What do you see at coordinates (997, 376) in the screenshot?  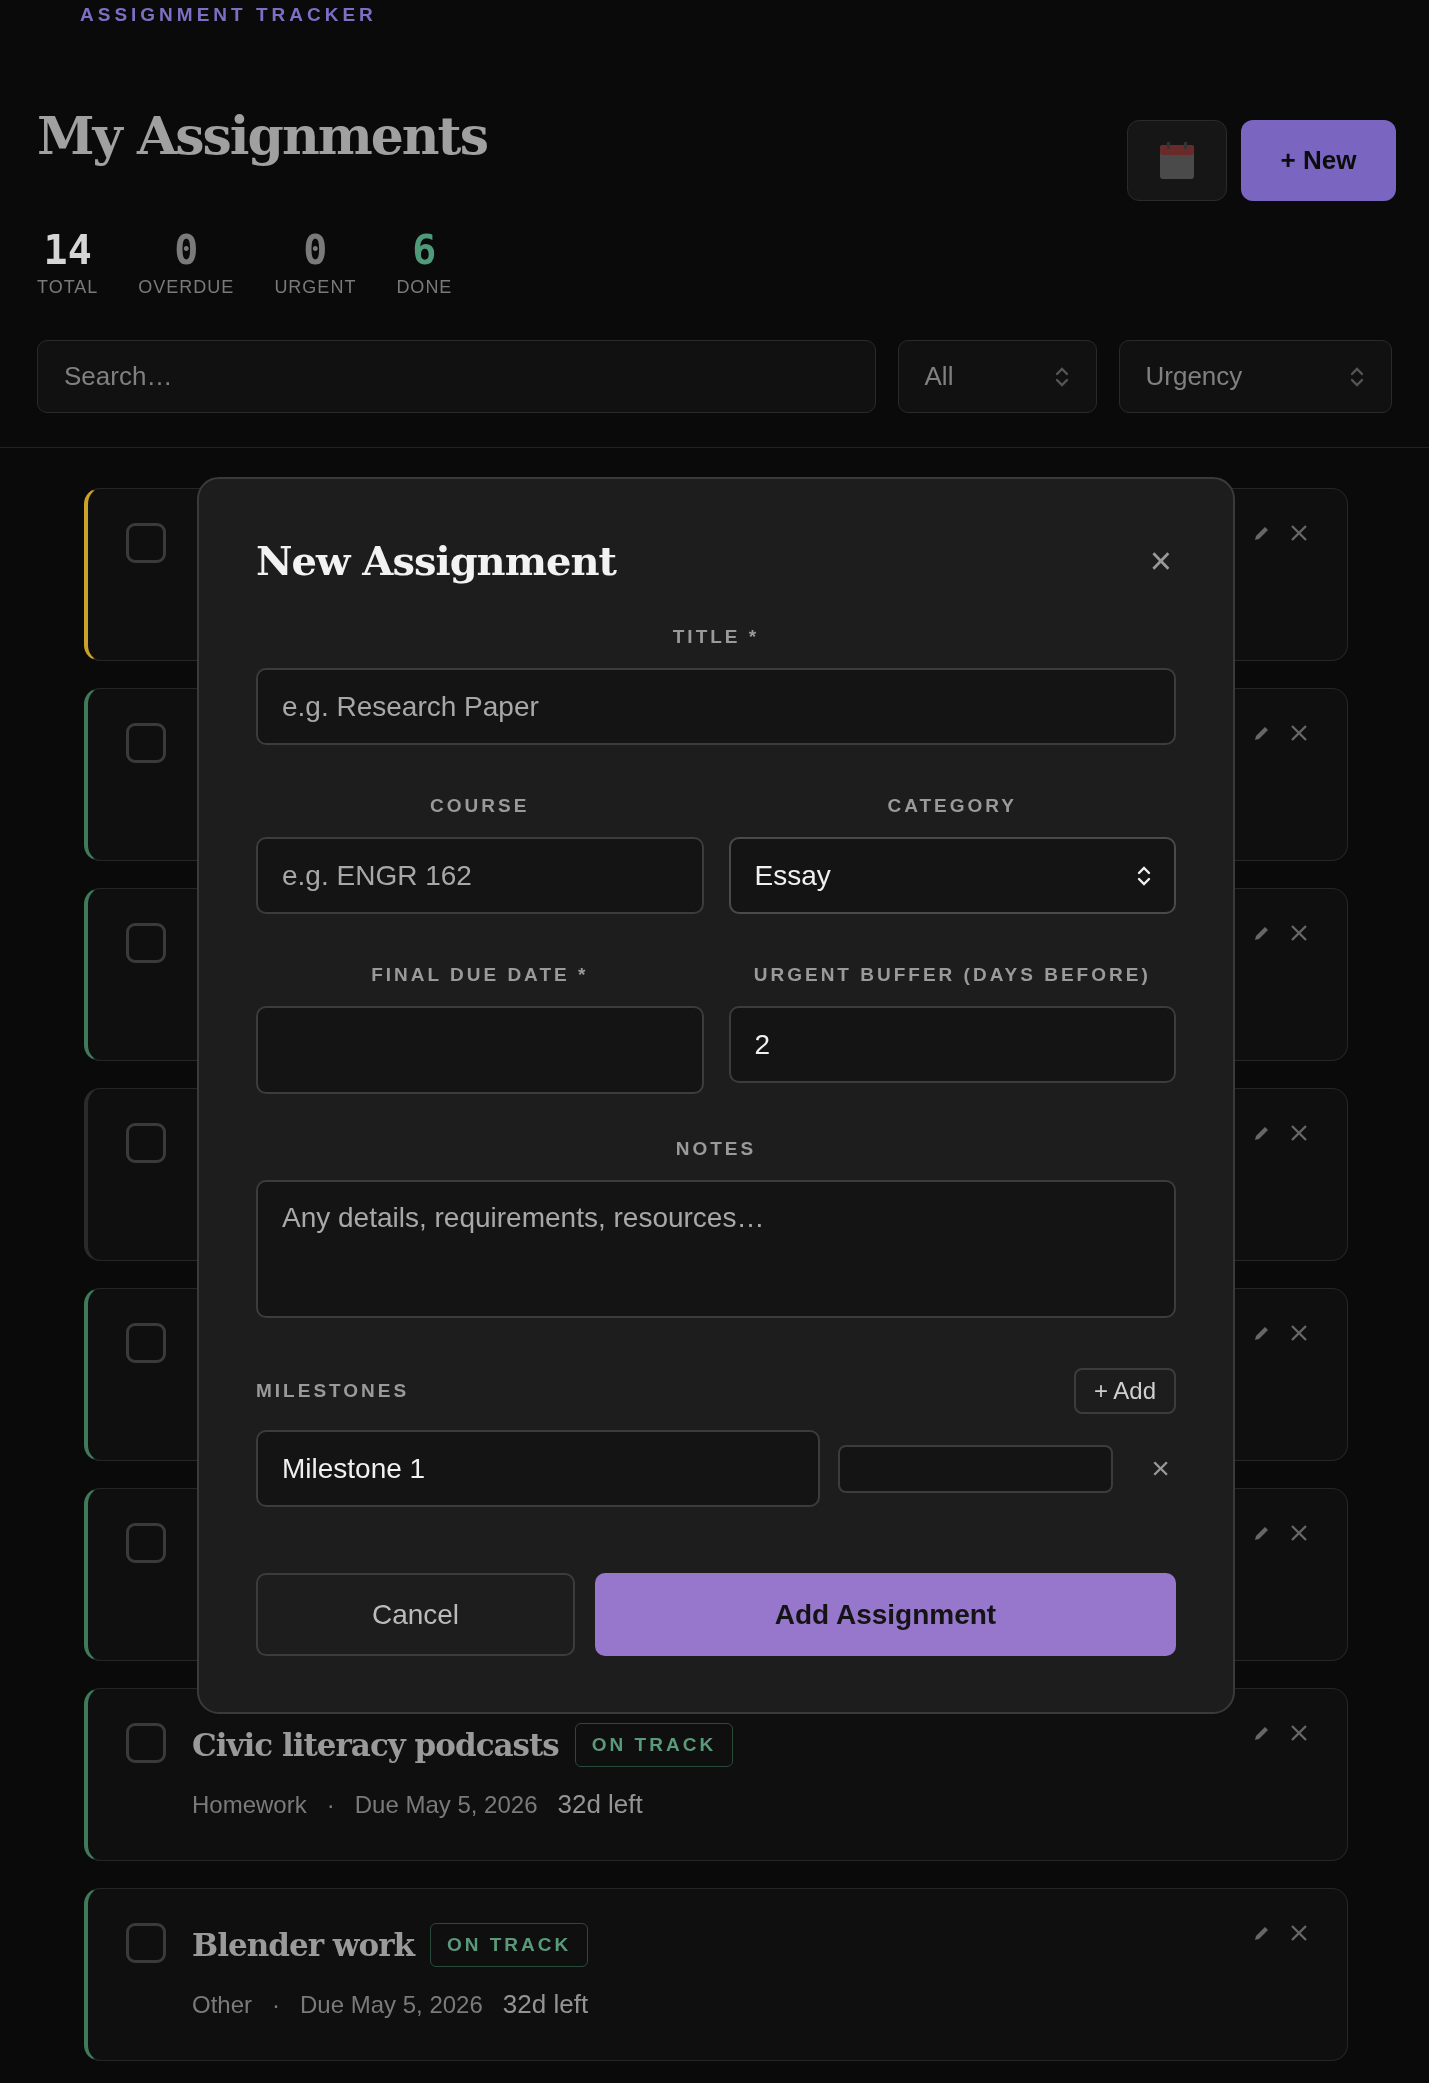 I see `status-select: All` at bounding box center [997, 376].